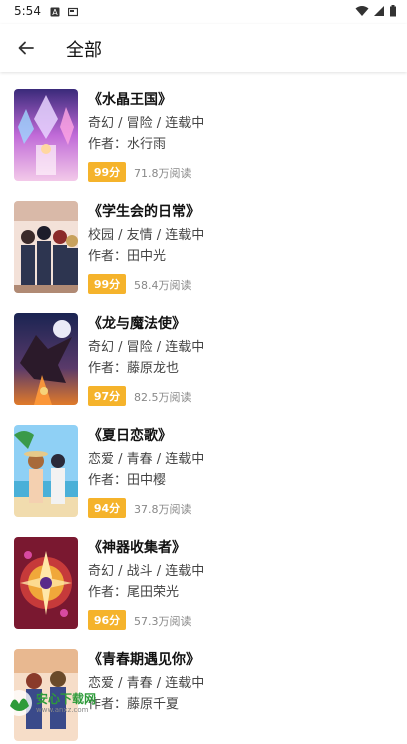 This screenshot has width=407, height=744. What do you see at coordinates (107, 620) in the screenshot?
I see `score-badge: 96分` at bounding box center [107, 620].